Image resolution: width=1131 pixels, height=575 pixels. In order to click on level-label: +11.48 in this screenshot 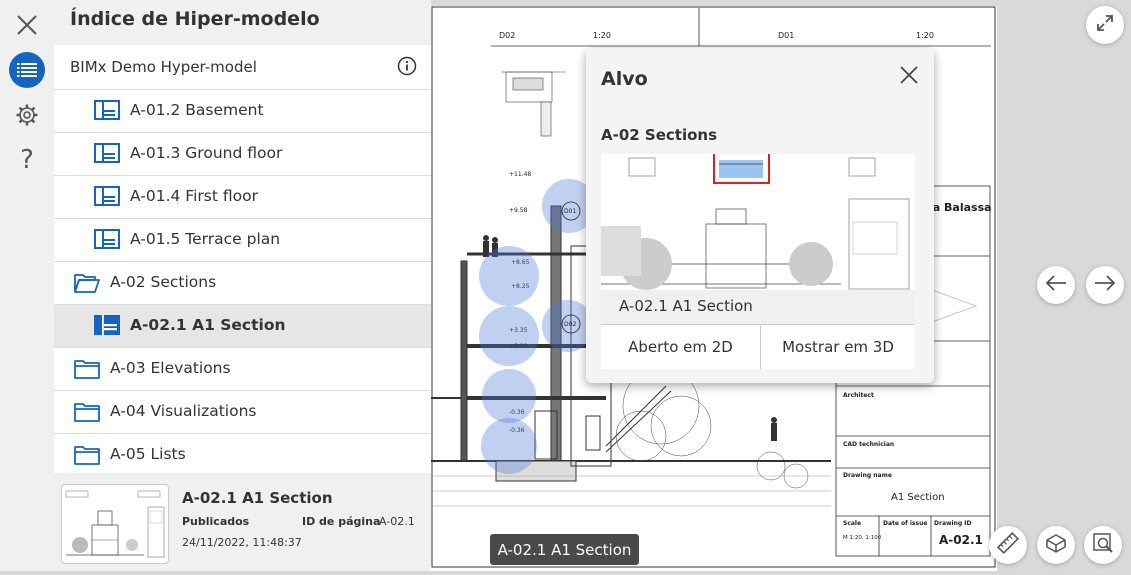, I will do `click(520, 174)`.